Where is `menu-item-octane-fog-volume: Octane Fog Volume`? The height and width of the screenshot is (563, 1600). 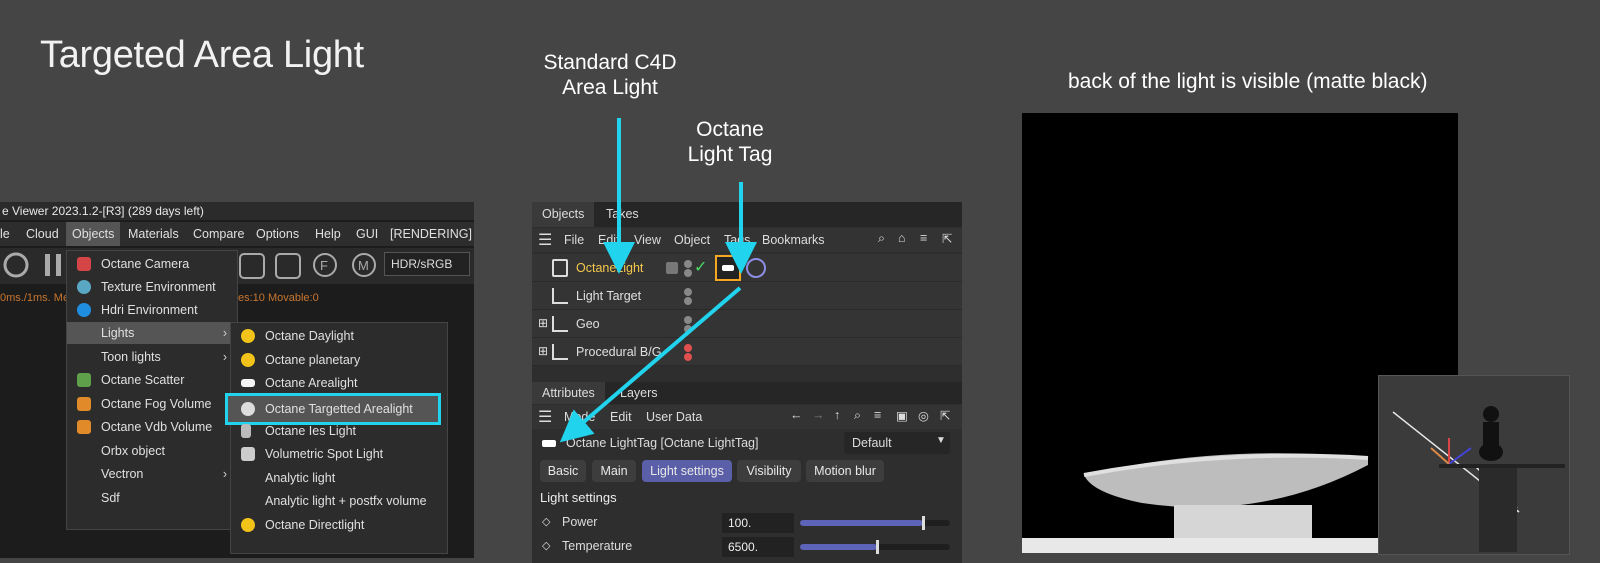 menu-item-octane-fog-volume: Octane Fog Volume is located at coordinates (152, 404).